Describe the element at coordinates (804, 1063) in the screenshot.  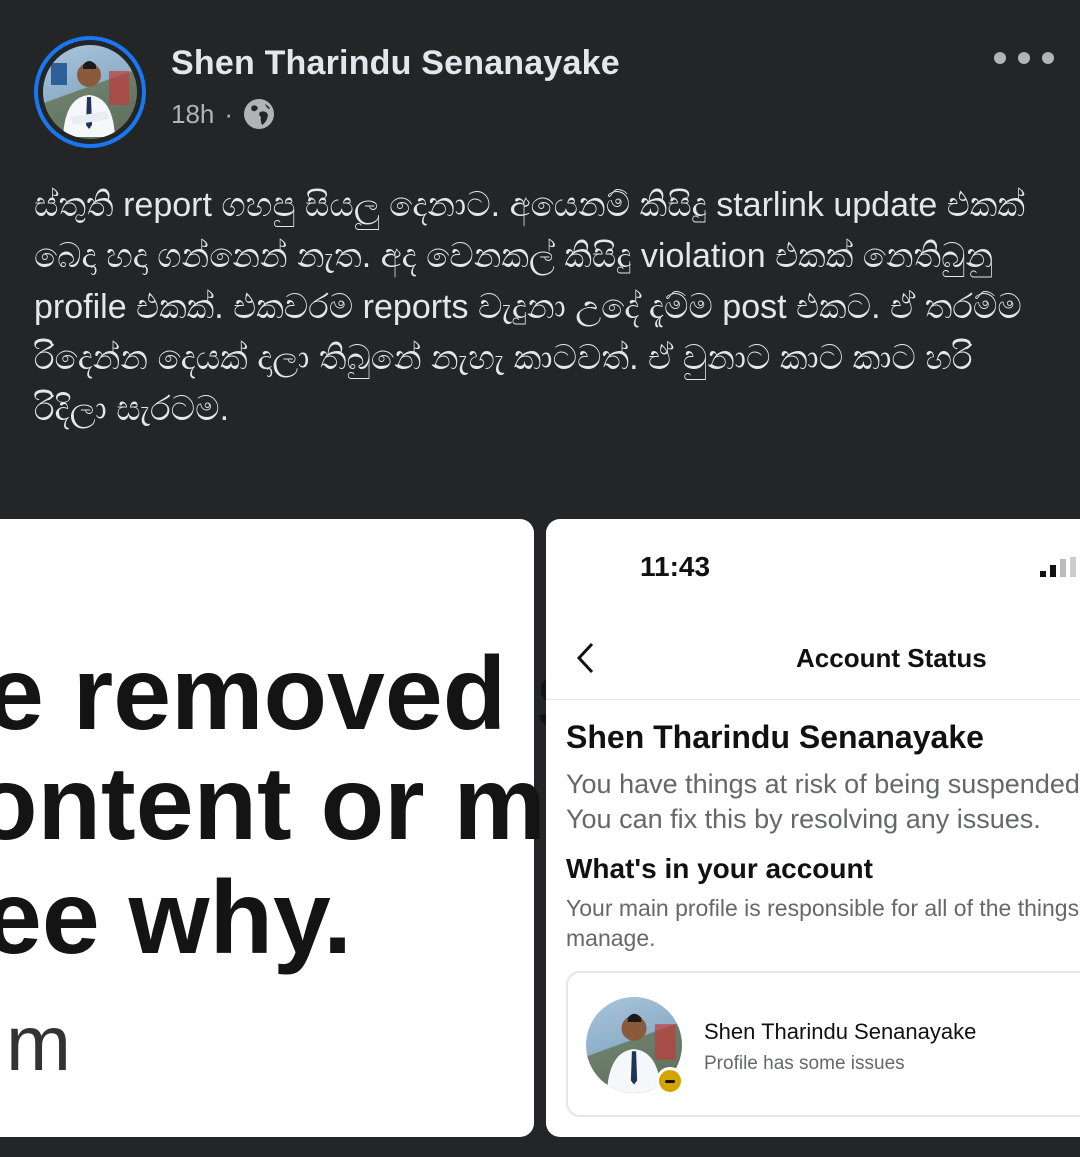
I see `profile-card-status: Profile has some issues` at that location.